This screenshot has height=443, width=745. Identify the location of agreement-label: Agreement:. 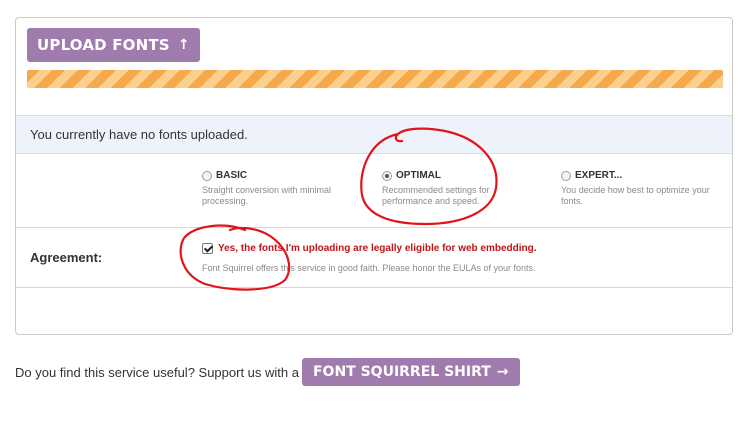
(66, 257).